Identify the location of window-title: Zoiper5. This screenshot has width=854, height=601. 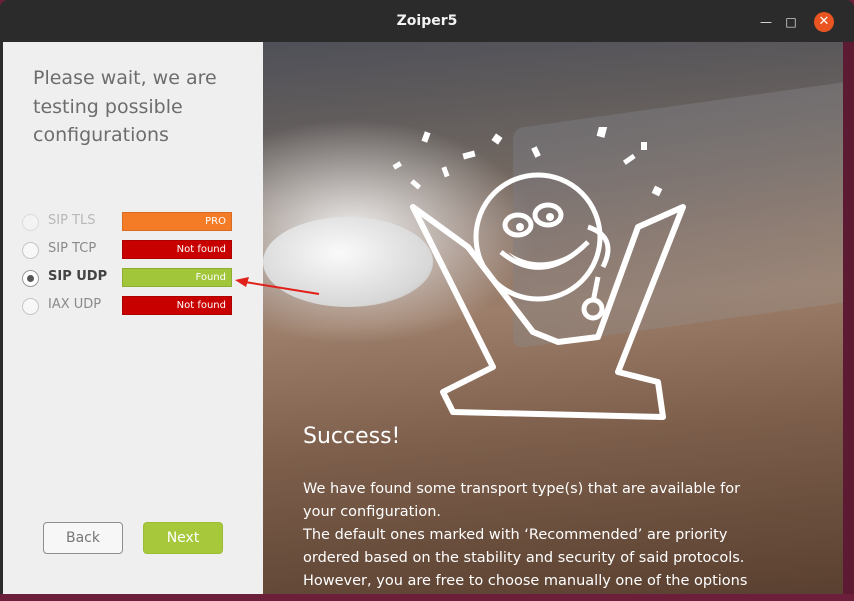
(427, 21).